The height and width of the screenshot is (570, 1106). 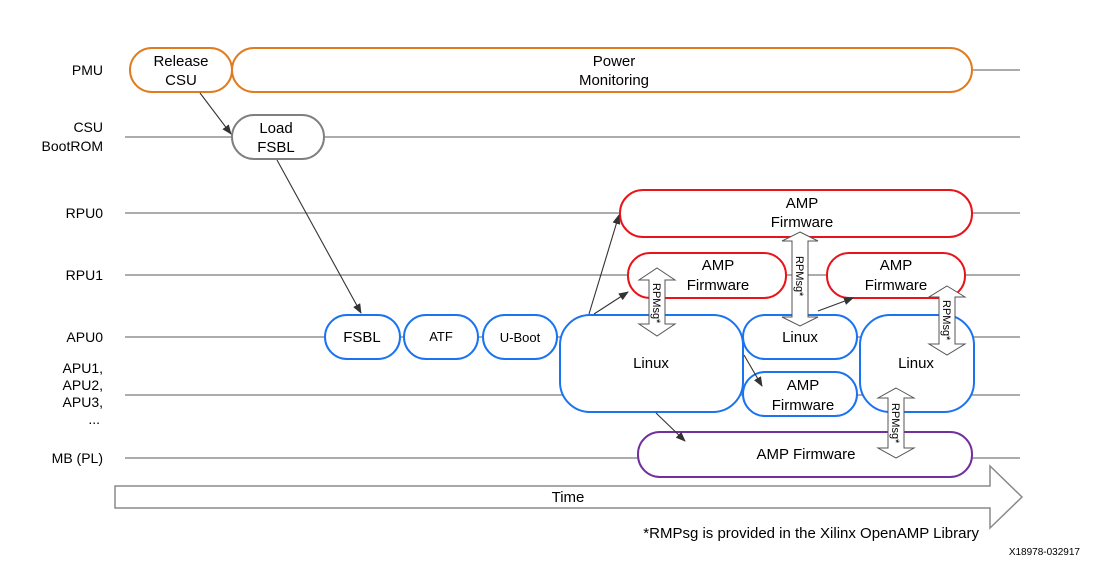 I want to click on atf-text: ATF, so click(x=441, y=336).